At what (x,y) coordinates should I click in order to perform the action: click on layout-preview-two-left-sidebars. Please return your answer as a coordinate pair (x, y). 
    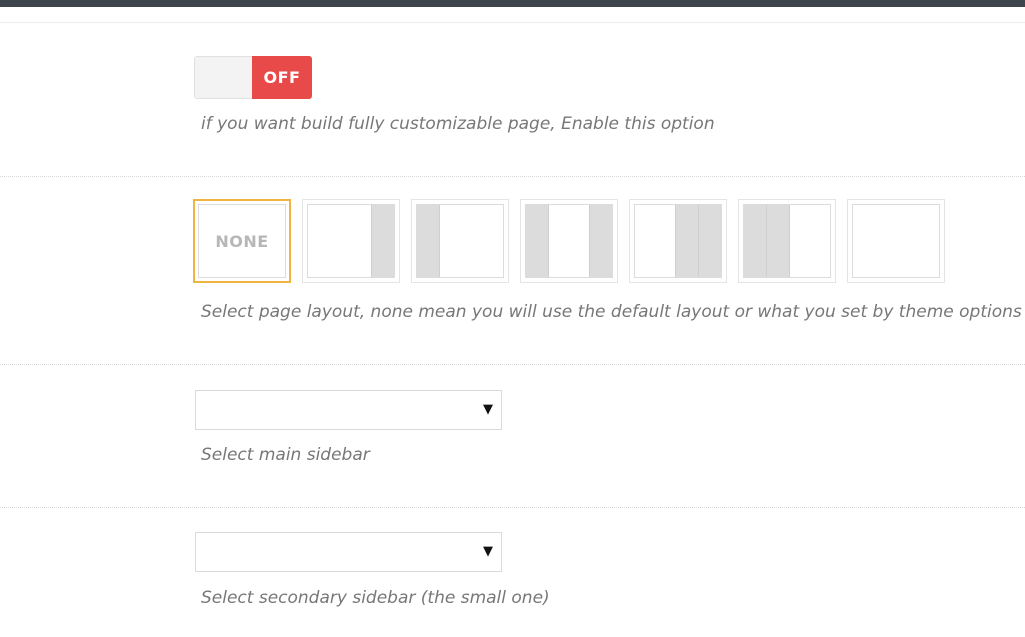
    Looking at the image, I should click on (787, 241).